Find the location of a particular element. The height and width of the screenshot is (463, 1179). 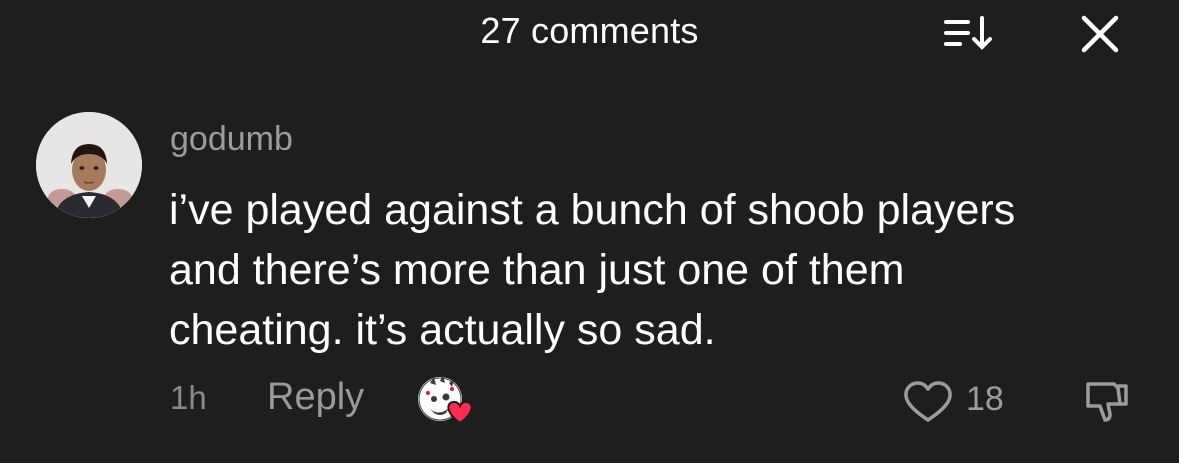

close-icon is located at coordinates (1100, 34).